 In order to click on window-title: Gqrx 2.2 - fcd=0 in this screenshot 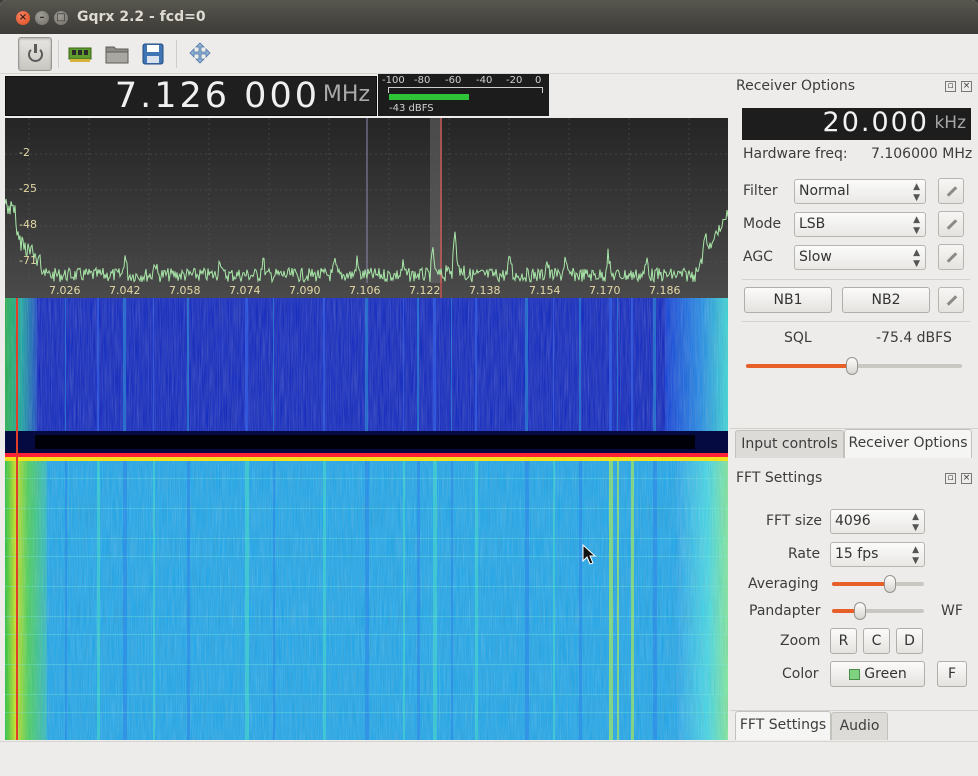, I will do `click(141, 17)`.